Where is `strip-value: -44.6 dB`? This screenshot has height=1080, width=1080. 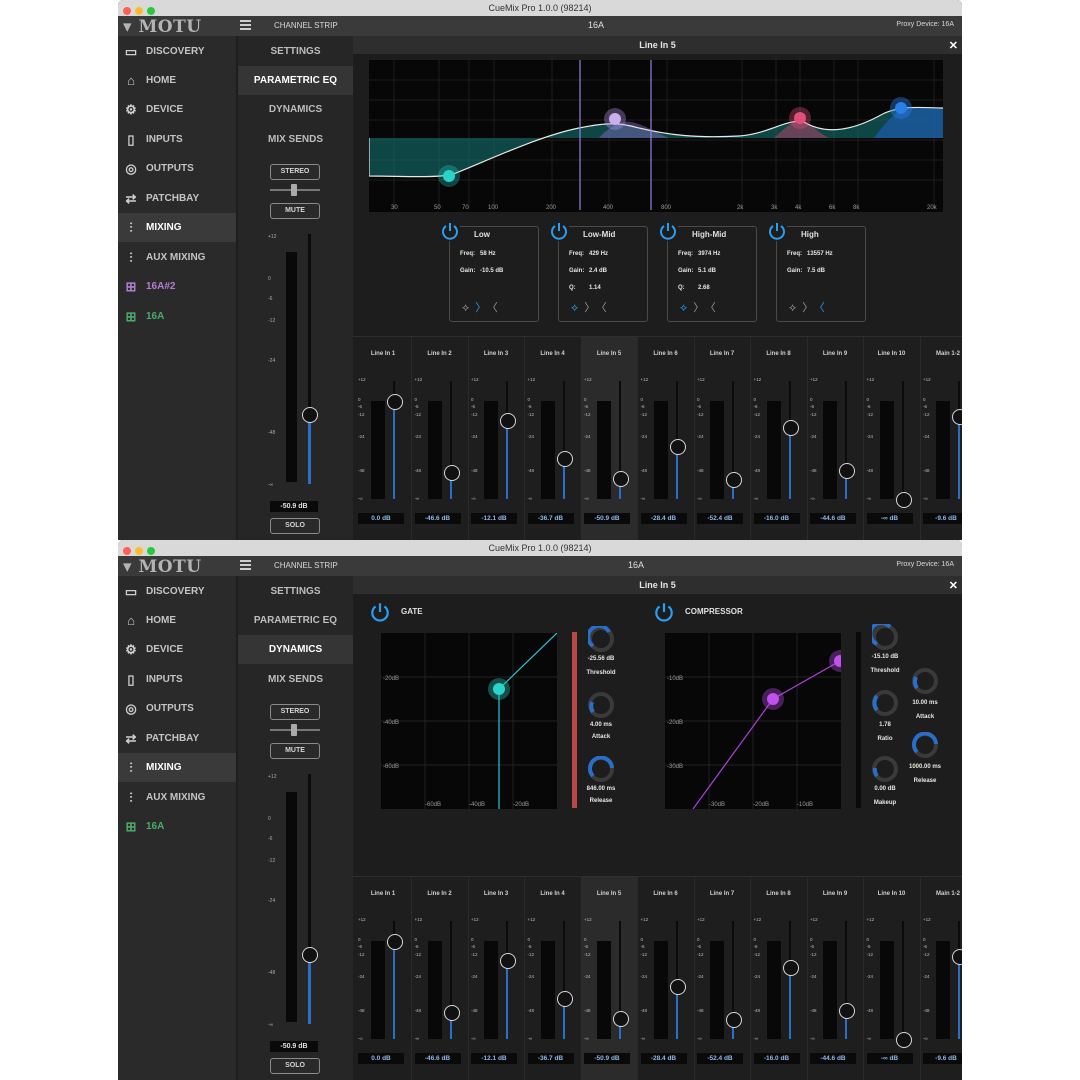
strip-value: -44.6 dB is located at coordinates (833, 1058).